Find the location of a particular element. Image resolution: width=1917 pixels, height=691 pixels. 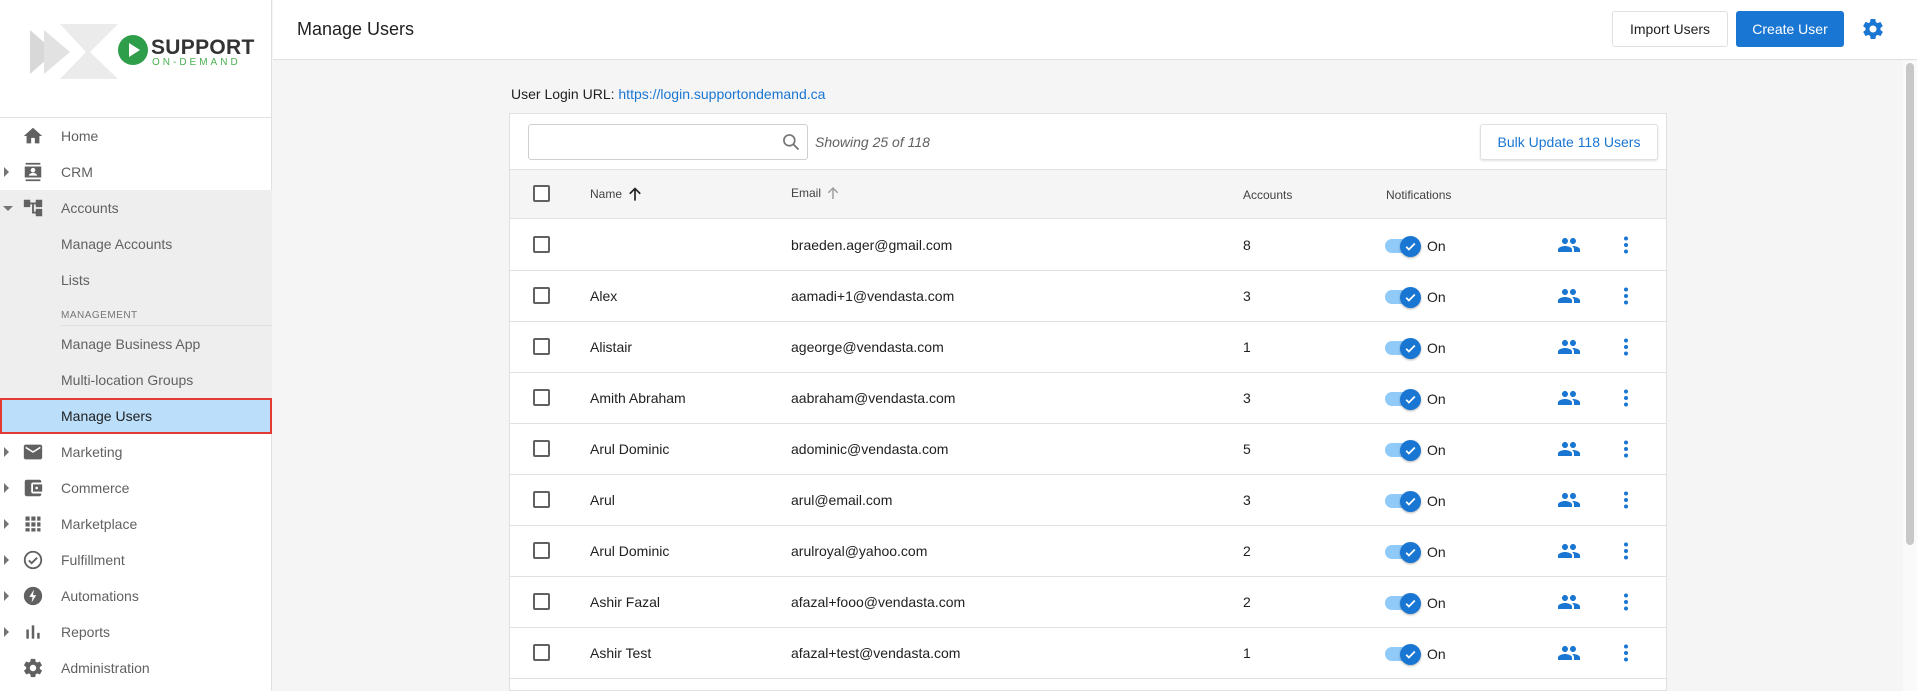

table-row: Alistair ageorge@vendasta.com 1 On is located at coordinates (1088, 347).